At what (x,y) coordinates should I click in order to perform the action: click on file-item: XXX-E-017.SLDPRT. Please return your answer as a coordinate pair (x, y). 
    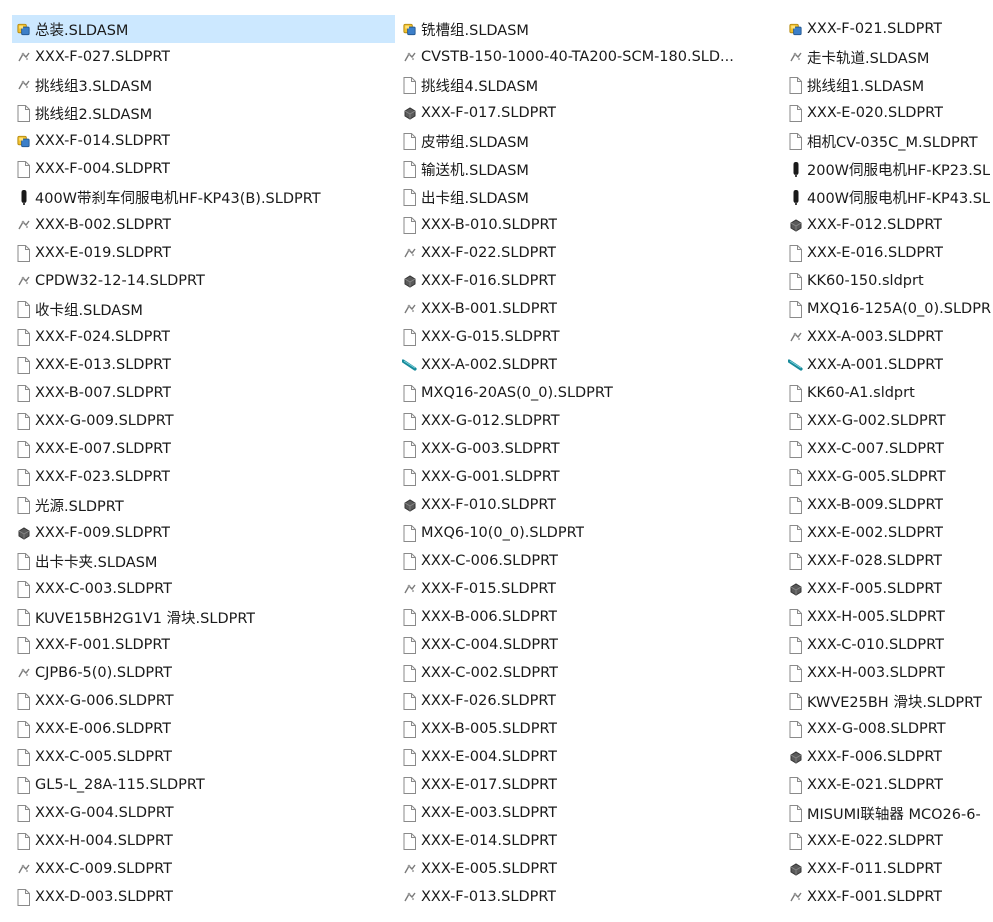
    Looking at the image, I should click on (589, 785).